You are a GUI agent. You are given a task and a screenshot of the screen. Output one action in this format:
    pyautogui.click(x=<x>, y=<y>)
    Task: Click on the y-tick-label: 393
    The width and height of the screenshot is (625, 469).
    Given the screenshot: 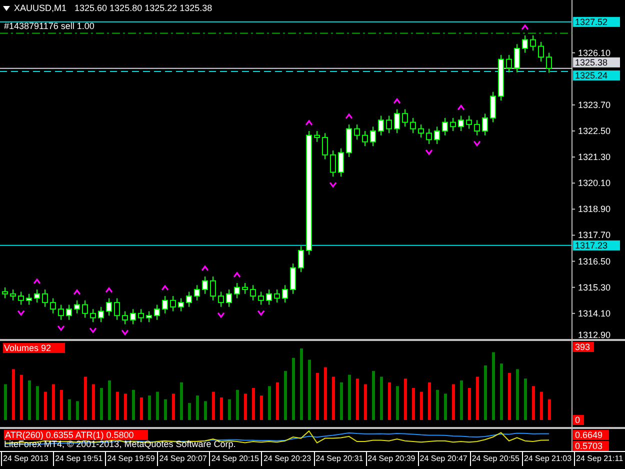 What is the action you would take?
    pyautogui.click(x=582, y=347)
    